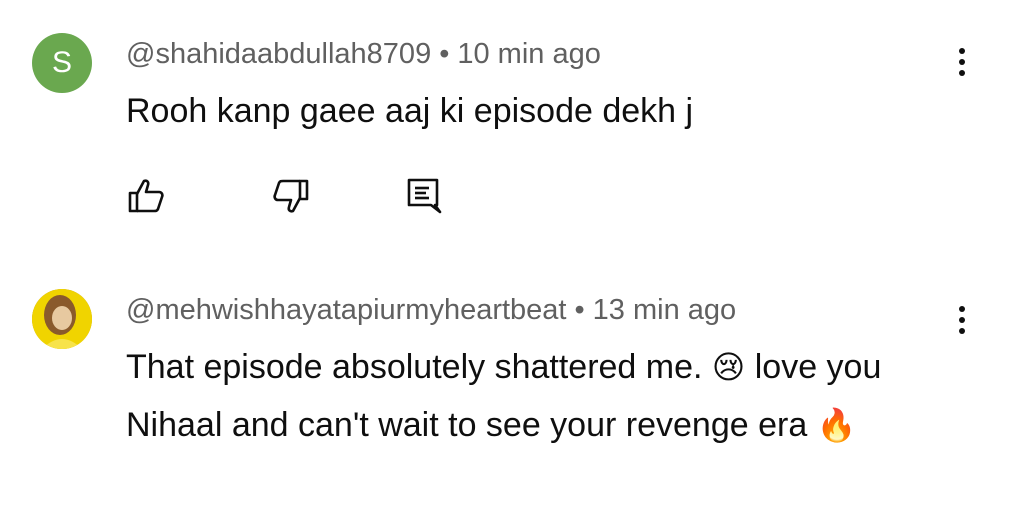 The width and height of the screenshot is (1024, 529). I want to click on reply-button, so click(423, 196).